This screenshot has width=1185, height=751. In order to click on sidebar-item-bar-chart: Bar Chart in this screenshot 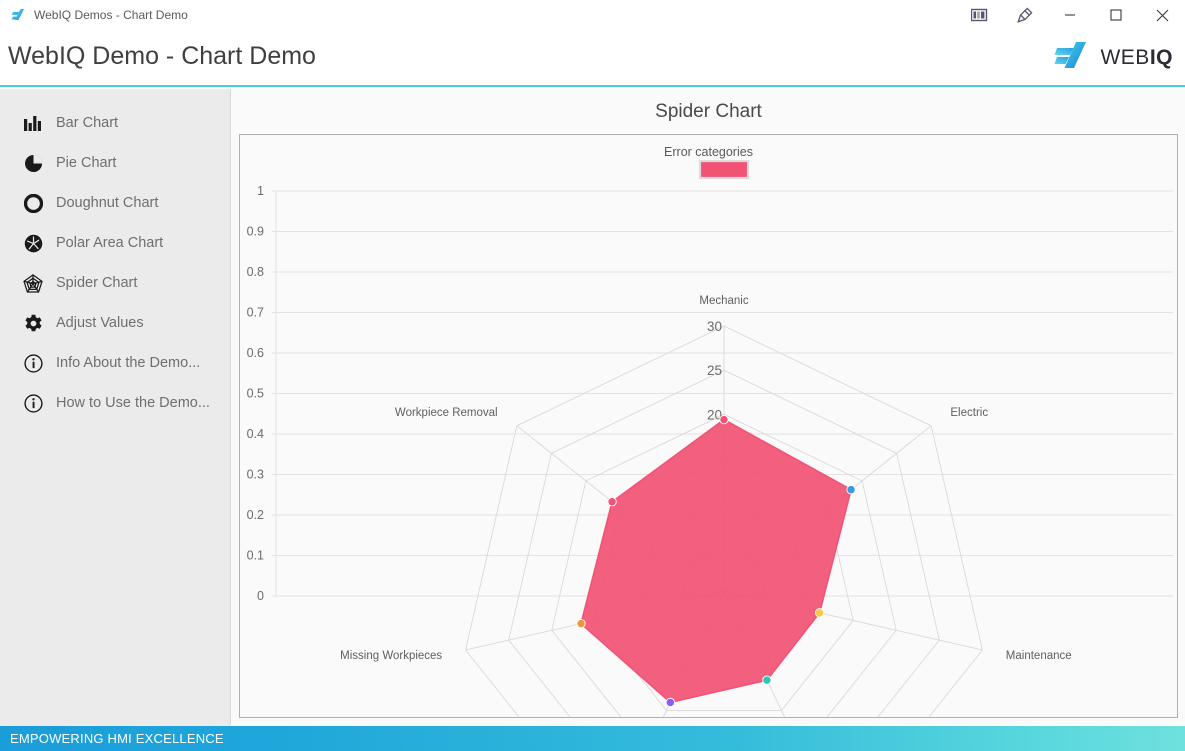, I will do `click(115, 123)`.